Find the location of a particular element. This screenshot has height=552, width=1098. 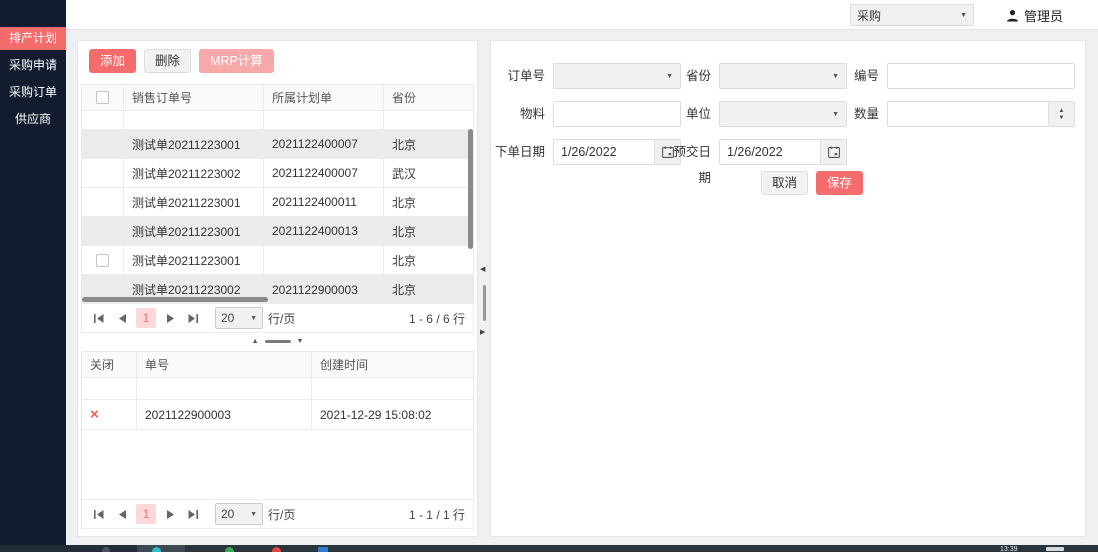

sidebar-item-supplier: 供应商 is located at coordinates (33, 119).